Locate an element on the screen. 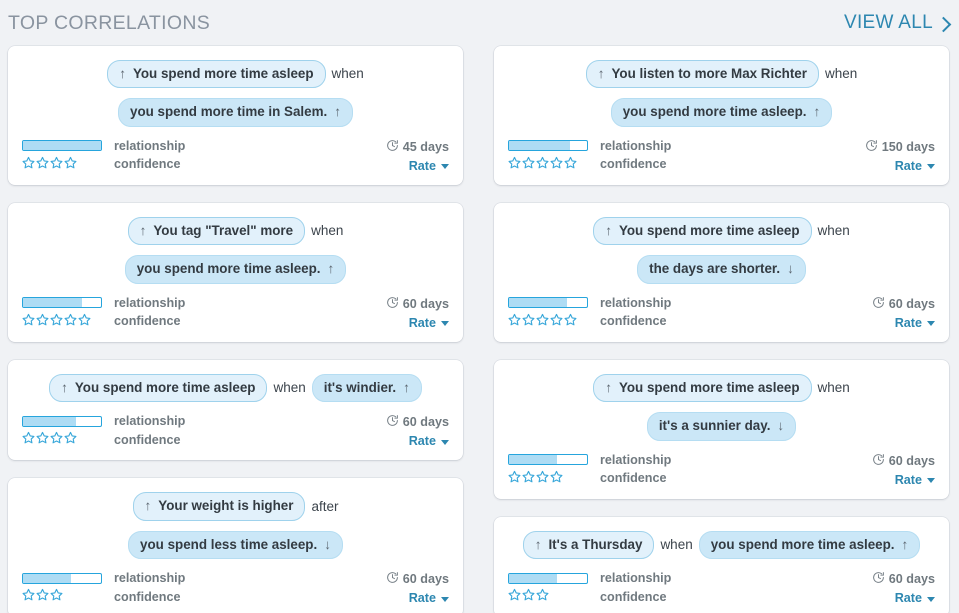 The height and width of the screenshot is (613, 959). cause-pill: ↑ Your weight is higher is located at coordinates (219, 506).